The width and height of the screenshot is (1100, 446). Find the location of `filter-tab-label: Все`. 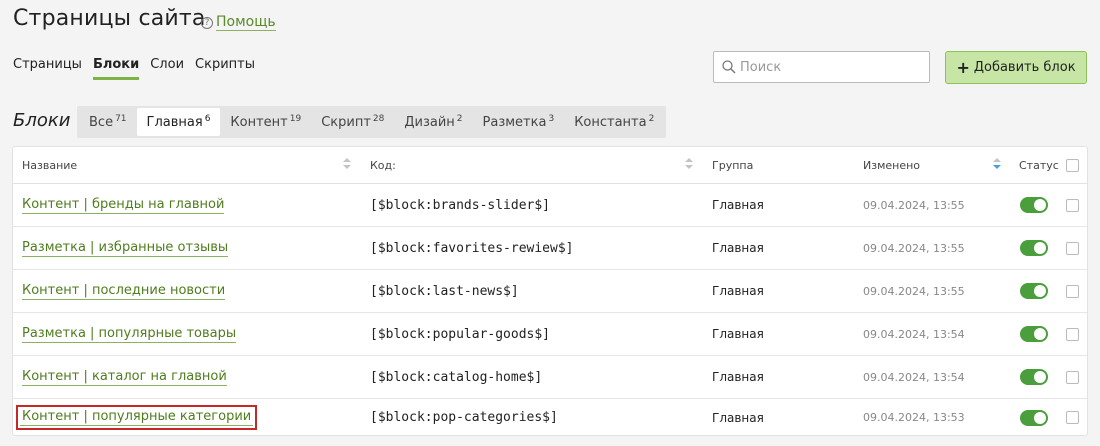

filter-tab-label: Все is located at coordinates (101, 122).